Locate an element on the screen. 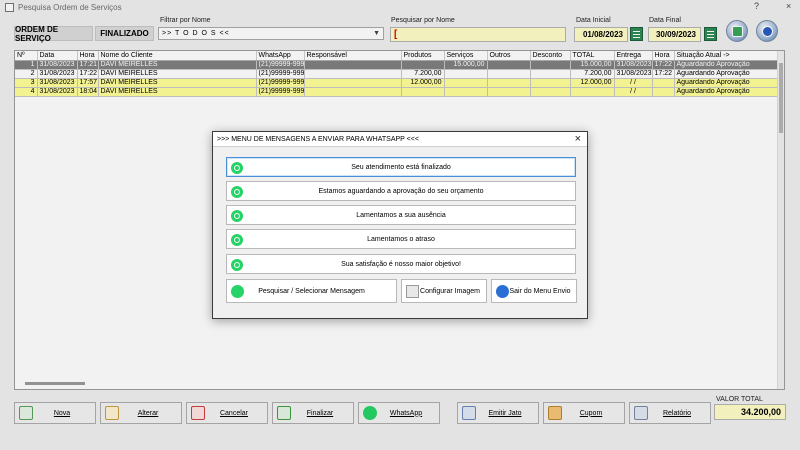 The width and height of the screenshot is (800, 450). exit-icon is located at coordinates (502, 291).